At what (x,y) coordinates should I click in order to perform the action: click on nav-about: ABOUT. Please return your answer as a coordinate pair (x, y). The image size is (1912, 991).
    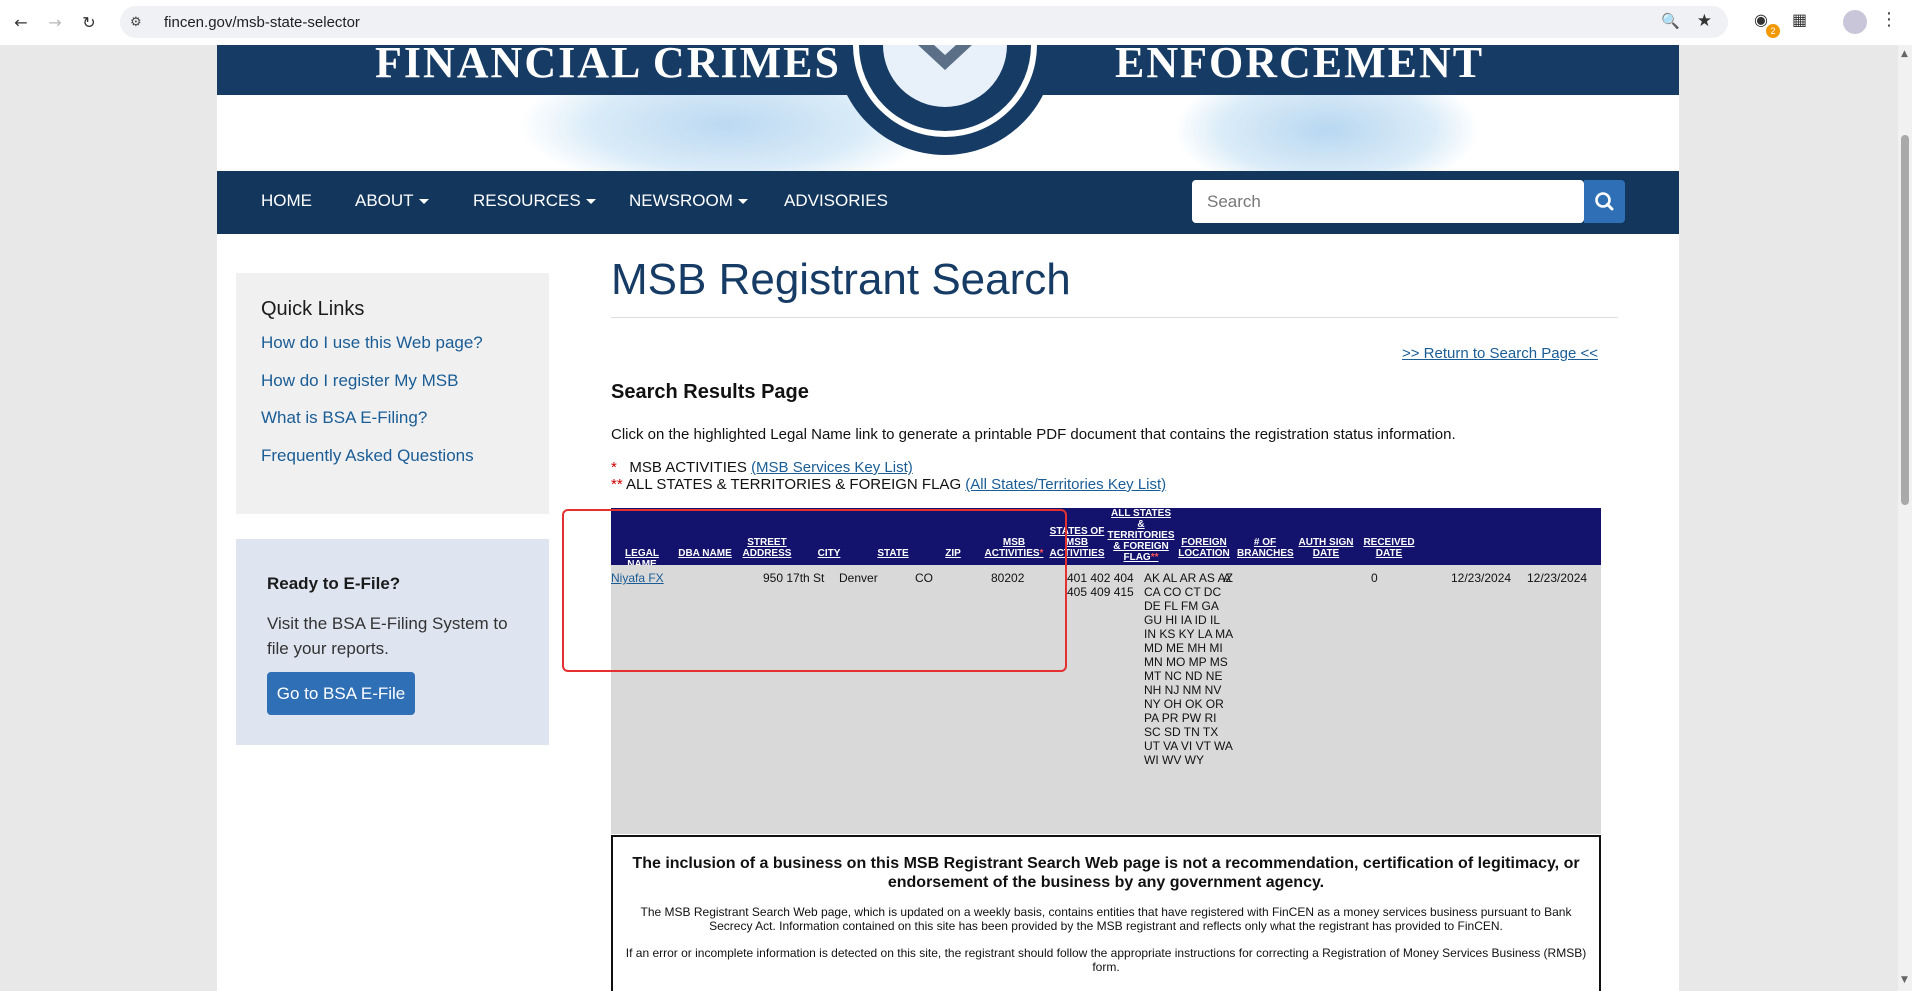
    Looking at the image, I should click on (392, 201).